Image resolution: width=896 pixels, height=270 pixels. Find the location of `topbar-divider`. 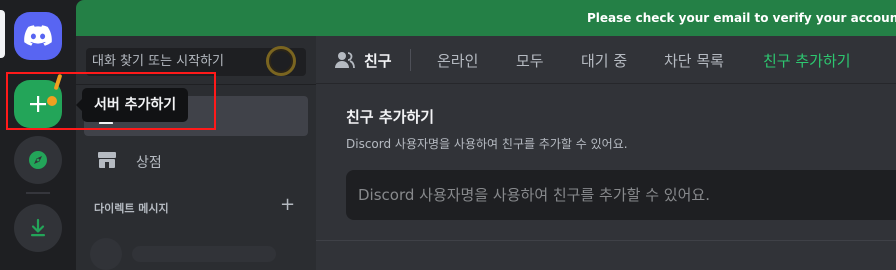

topbar-divider is located at coordinates (410, 60).